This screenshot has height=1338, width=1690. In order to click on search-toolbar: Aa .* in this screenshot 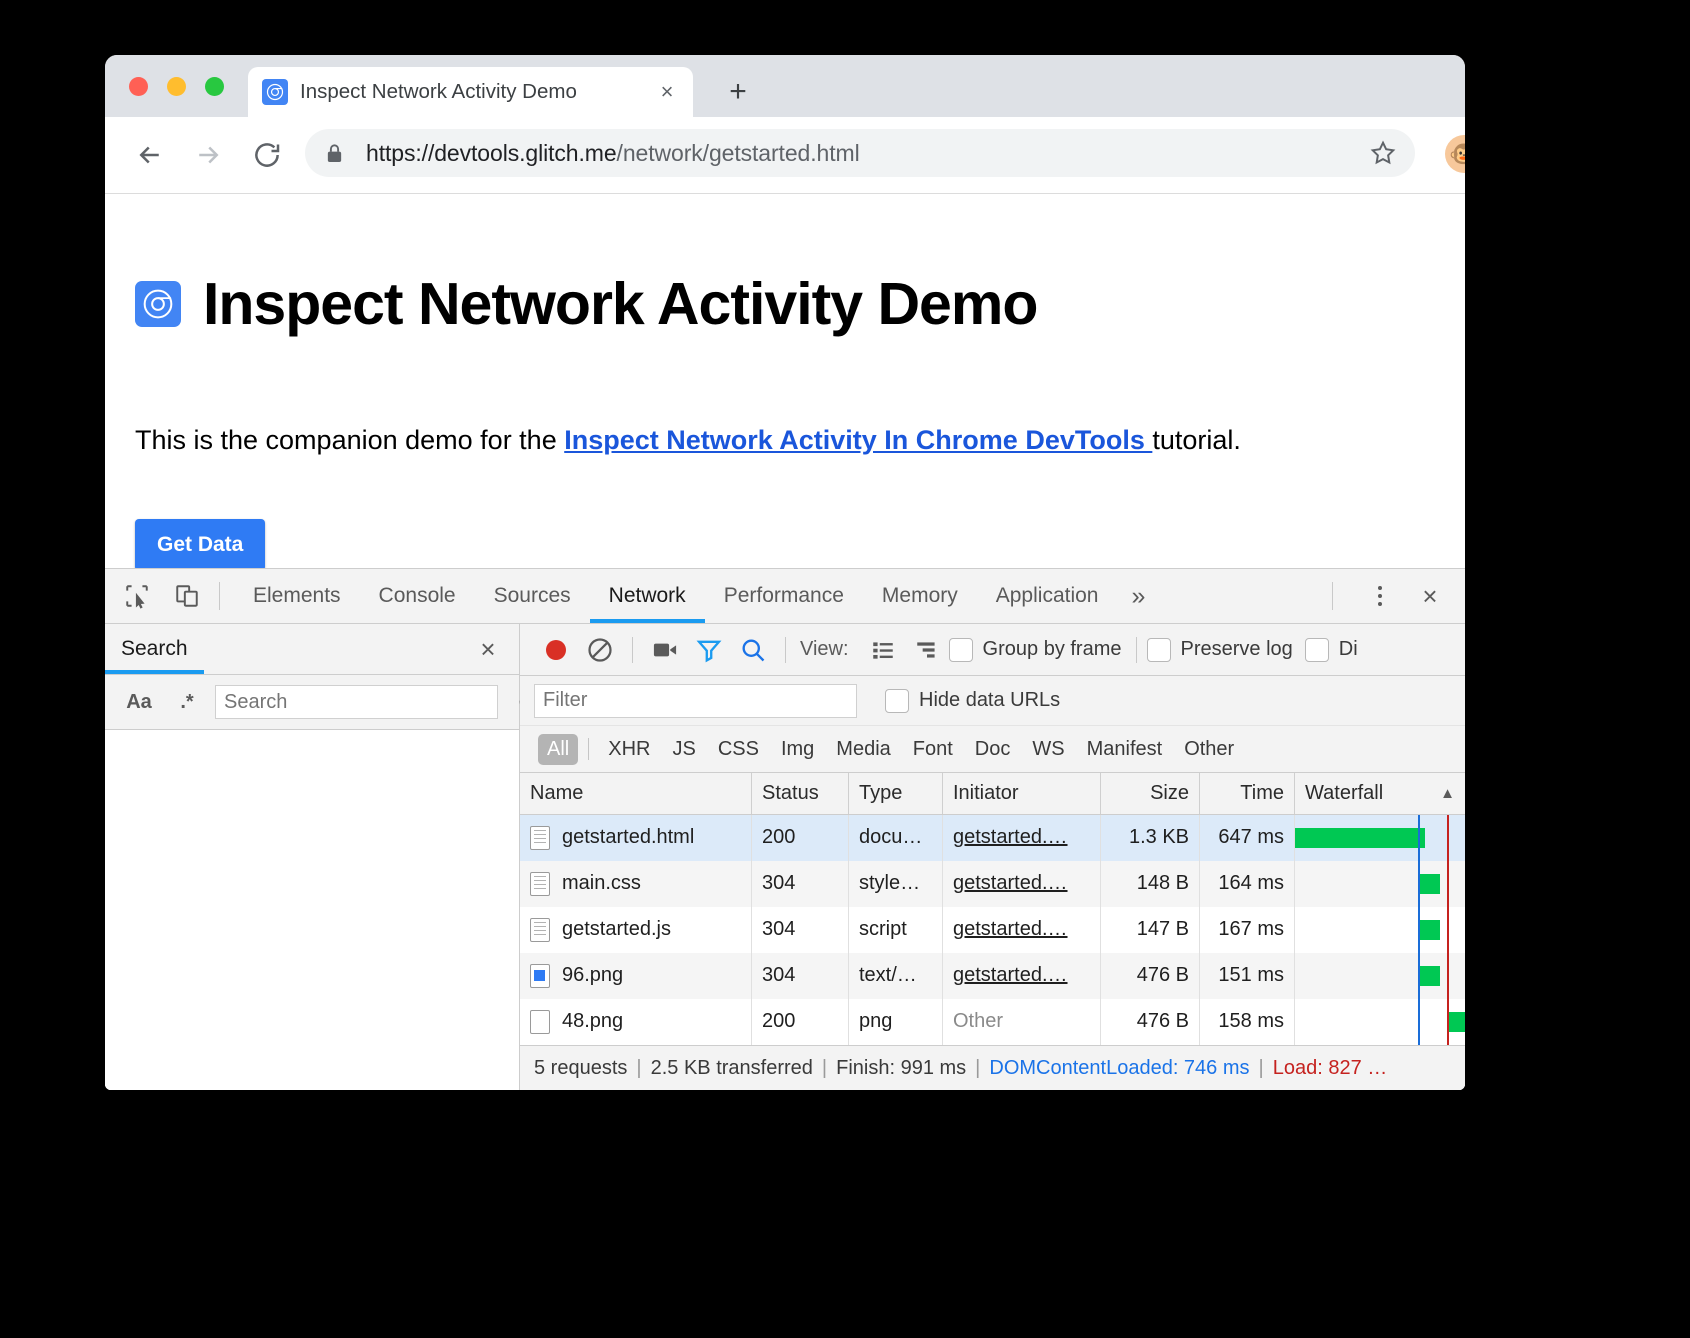, I will do `click(345, 702)`.